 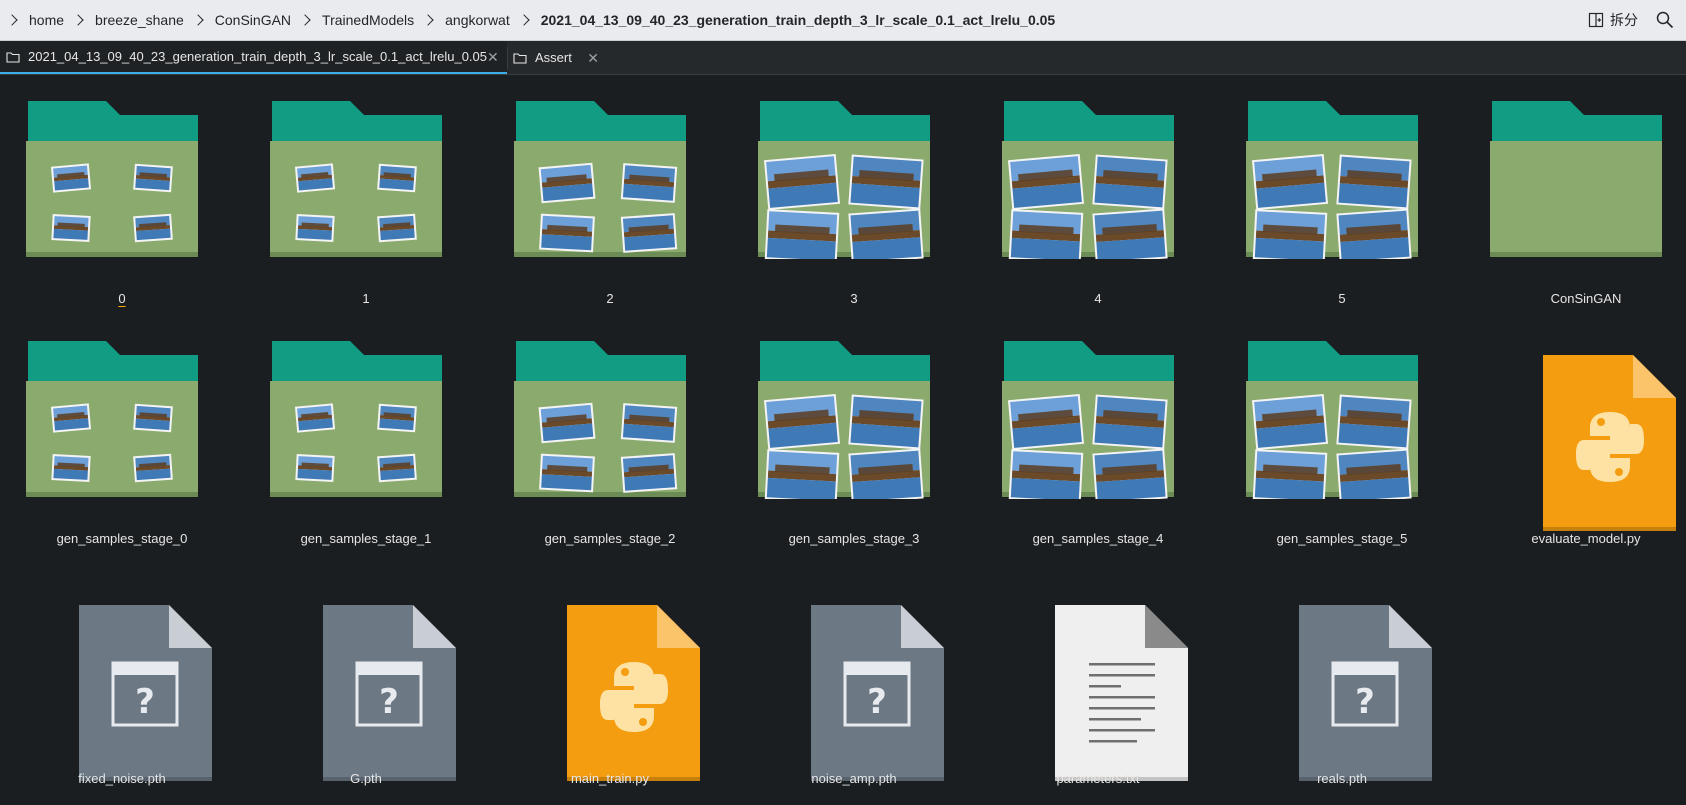 I want to click on folder-item: 2, so click(x=610, y=195).